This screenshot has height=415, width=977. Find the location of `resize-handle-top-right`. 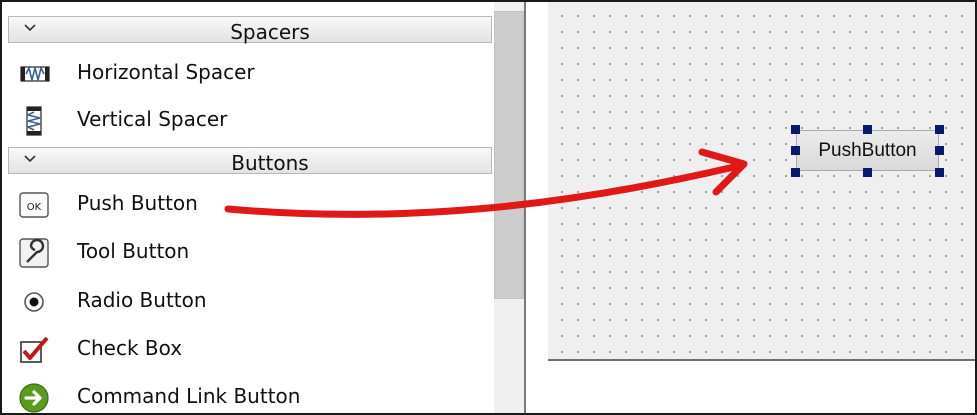

resize-handle-top-right is located at coordinates (939, 129).